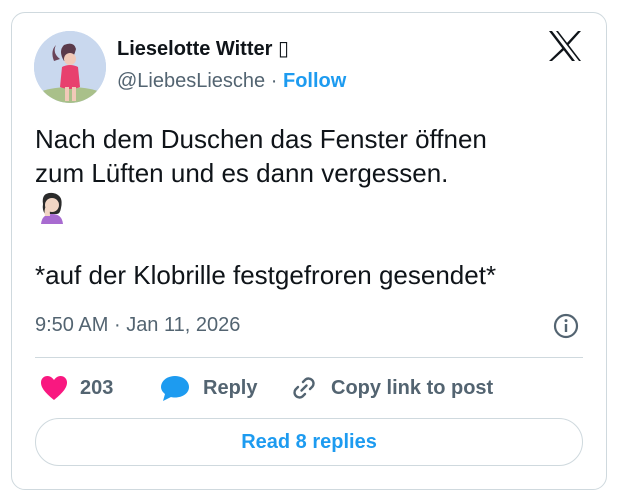  Describe the element at coordinates (183, 325) in the screenshot. I see `date: Jan 11, 2026` at that location.